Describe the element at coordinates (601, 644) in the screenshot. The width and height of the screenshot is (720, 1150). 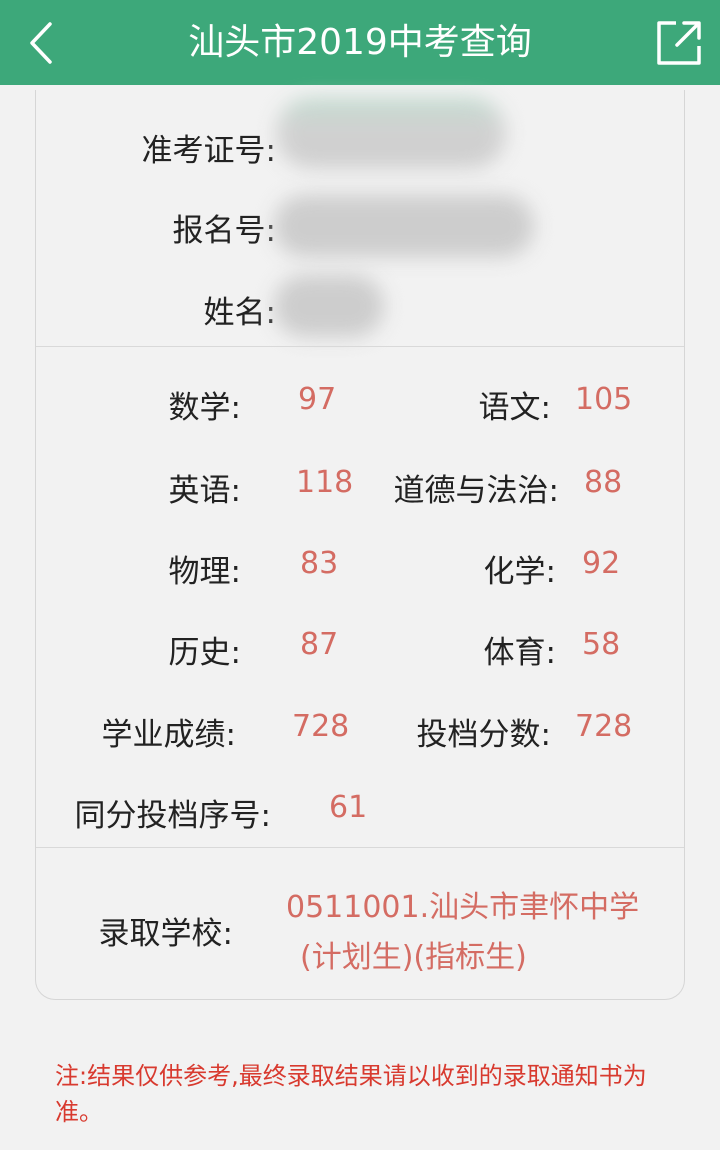
I see `pe-score: 58` at that location.